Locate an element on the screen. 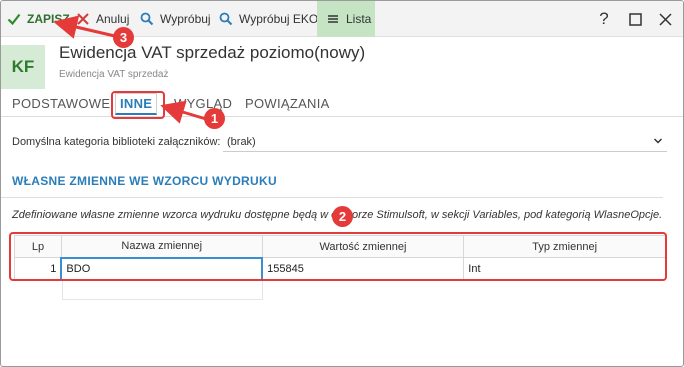 The width and height of the screenshot is (684, 367). save-button-label: ZAPISZ is located at coordinates (48, 19).